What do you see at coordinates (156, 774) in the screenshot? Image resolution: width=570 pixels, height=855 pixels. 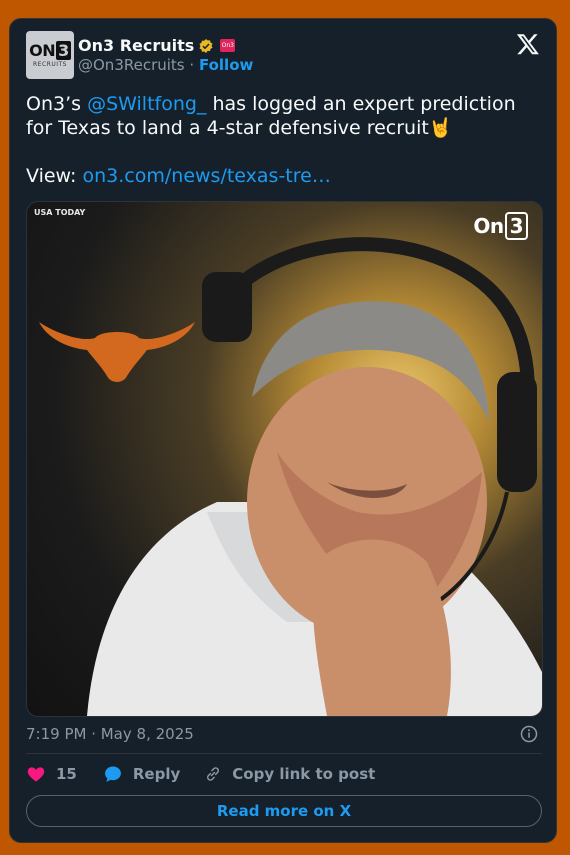 I see `reply-label: Reply` at bounding box center [156, 774].